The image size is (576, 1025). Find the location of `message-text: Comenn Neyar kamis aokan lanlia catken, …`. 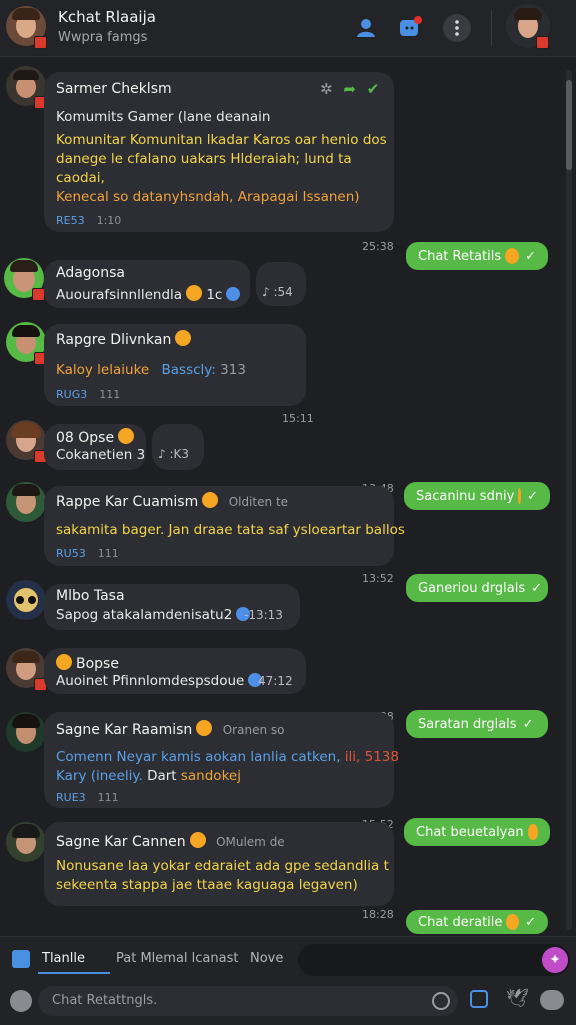

message-text: Comenn Neyar kamis aokan lanlia catken, … is located at coordinates (227, 757).